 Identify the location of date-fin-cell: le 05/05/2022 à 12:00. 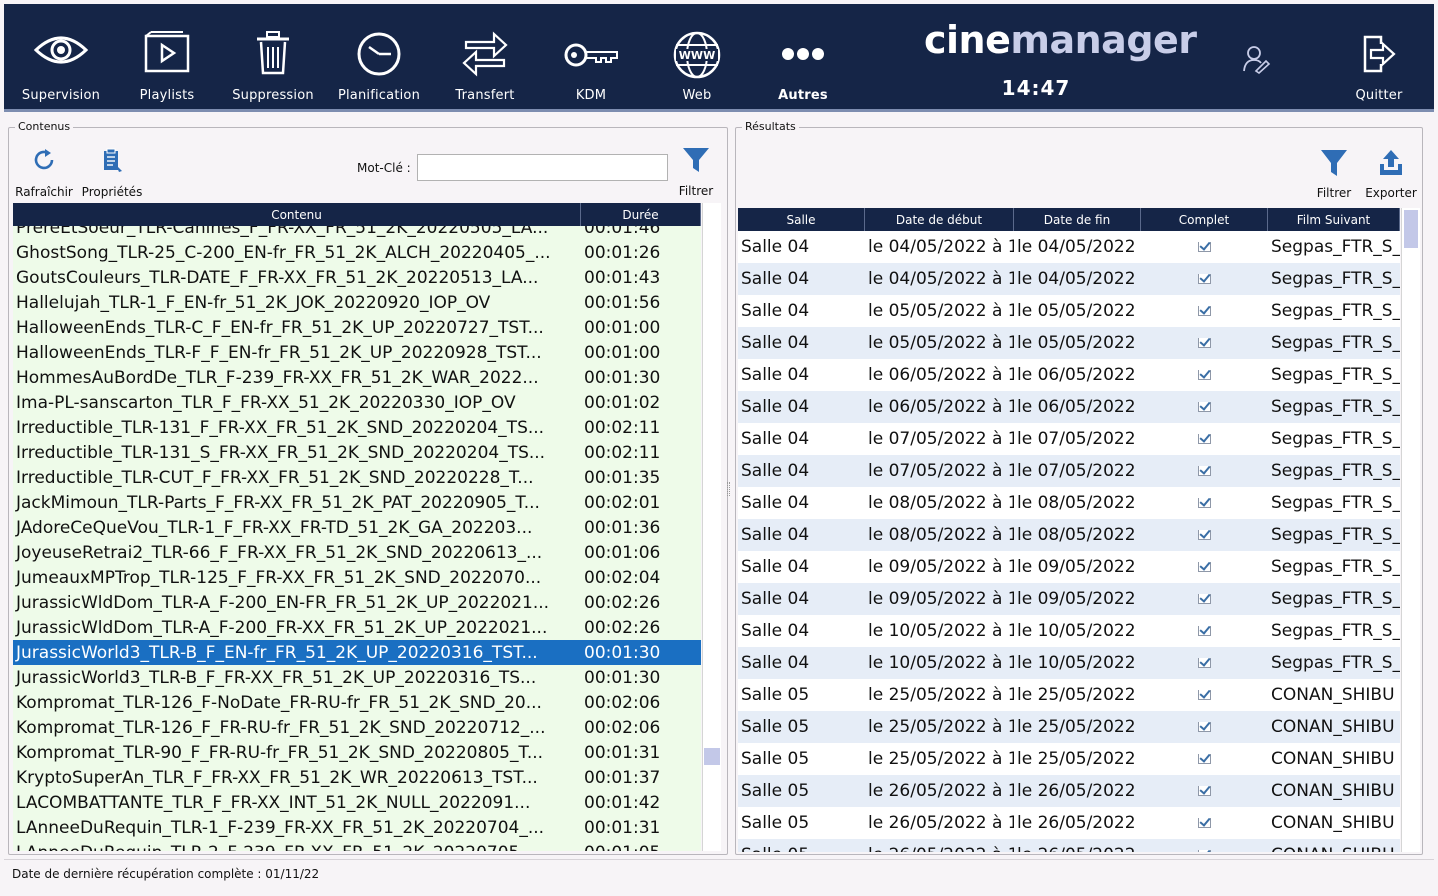
(1079, 311).